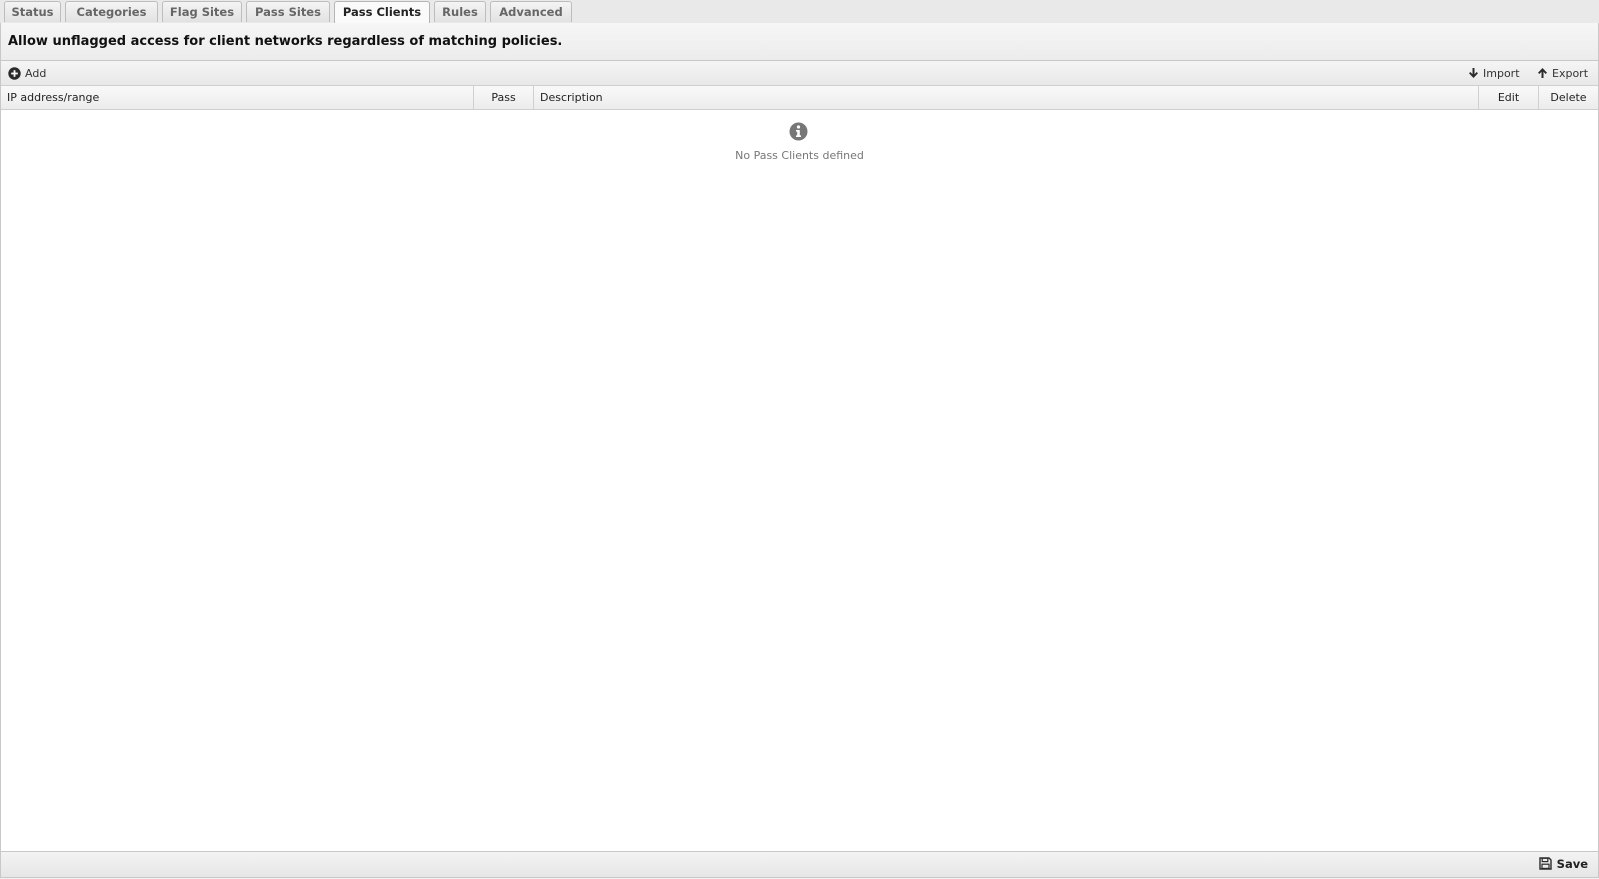  What do you see at coordinates (1473, 73) in the screenshot?
I see `arrow-down-icon` at bounding box center [1473, 73].